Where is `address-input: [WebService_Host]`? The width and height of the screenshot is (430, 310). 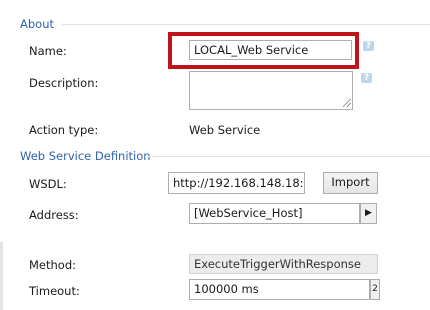
address-input: [WebService_Host] is located at coordinates (274, 213).